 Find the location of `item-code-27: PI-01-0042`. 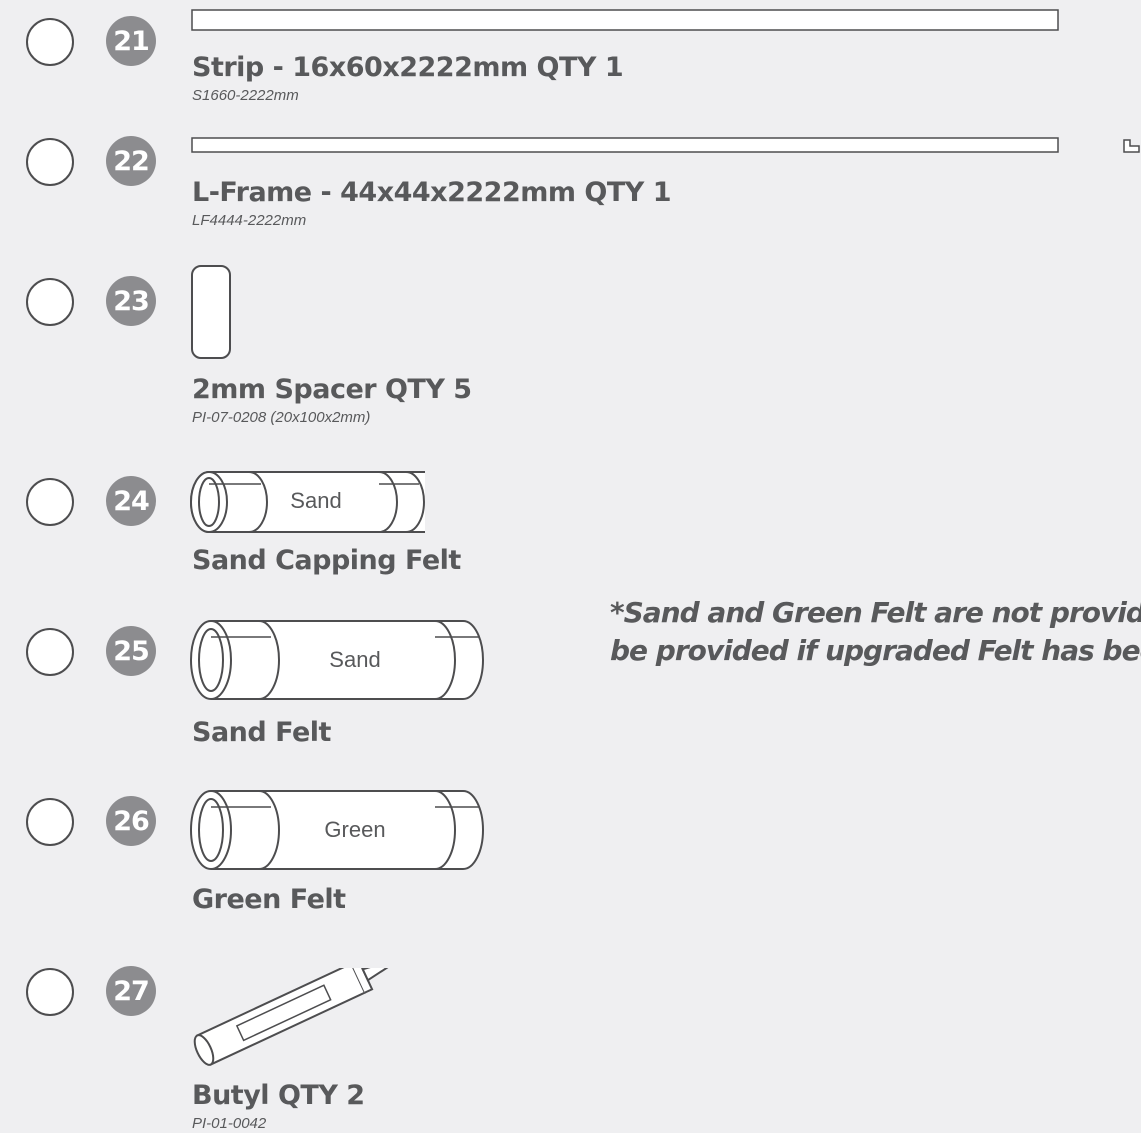

item-code-27: PI-01-0042 is located at coordinates (229, 1123).